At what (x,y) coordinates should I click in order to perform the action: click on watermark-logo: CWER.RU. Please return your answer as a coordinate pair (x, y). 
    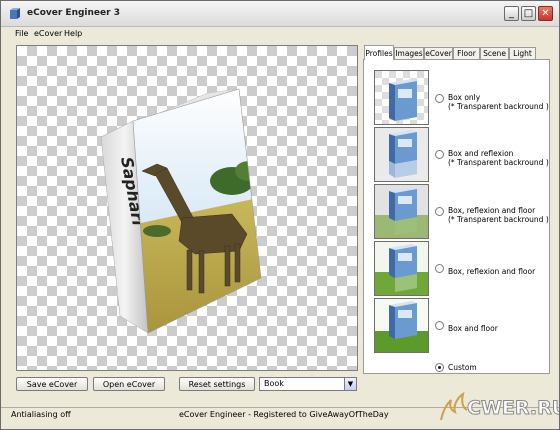
    Looking at the image, I should click on (499, 406).